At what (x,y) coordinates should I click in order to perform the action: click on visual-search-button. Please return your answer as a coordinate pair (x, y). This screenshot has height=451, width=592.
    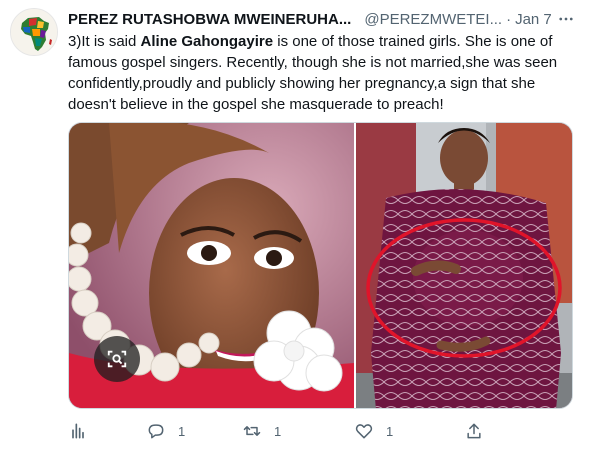
    Looking at the image, I should click on (117, 359).